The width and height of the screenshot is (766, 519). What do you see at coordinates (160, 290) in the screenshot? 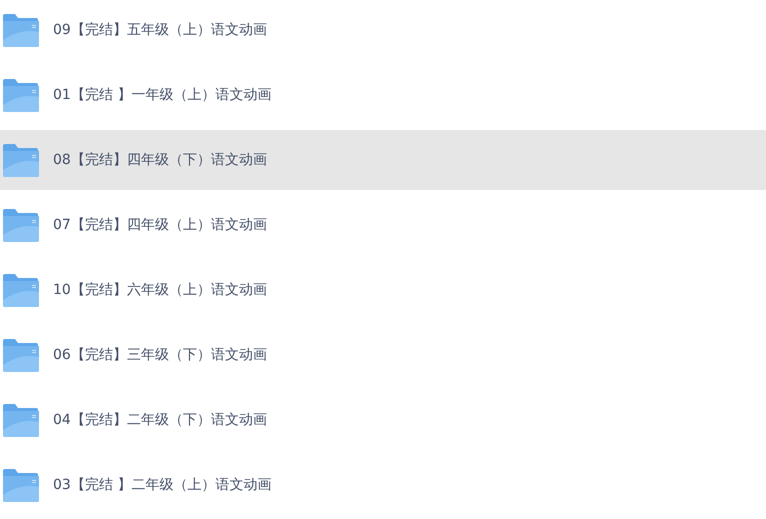
I see `folder-name: 10【完结】六年级（上）语文动画` at bounding box center [160, 290].